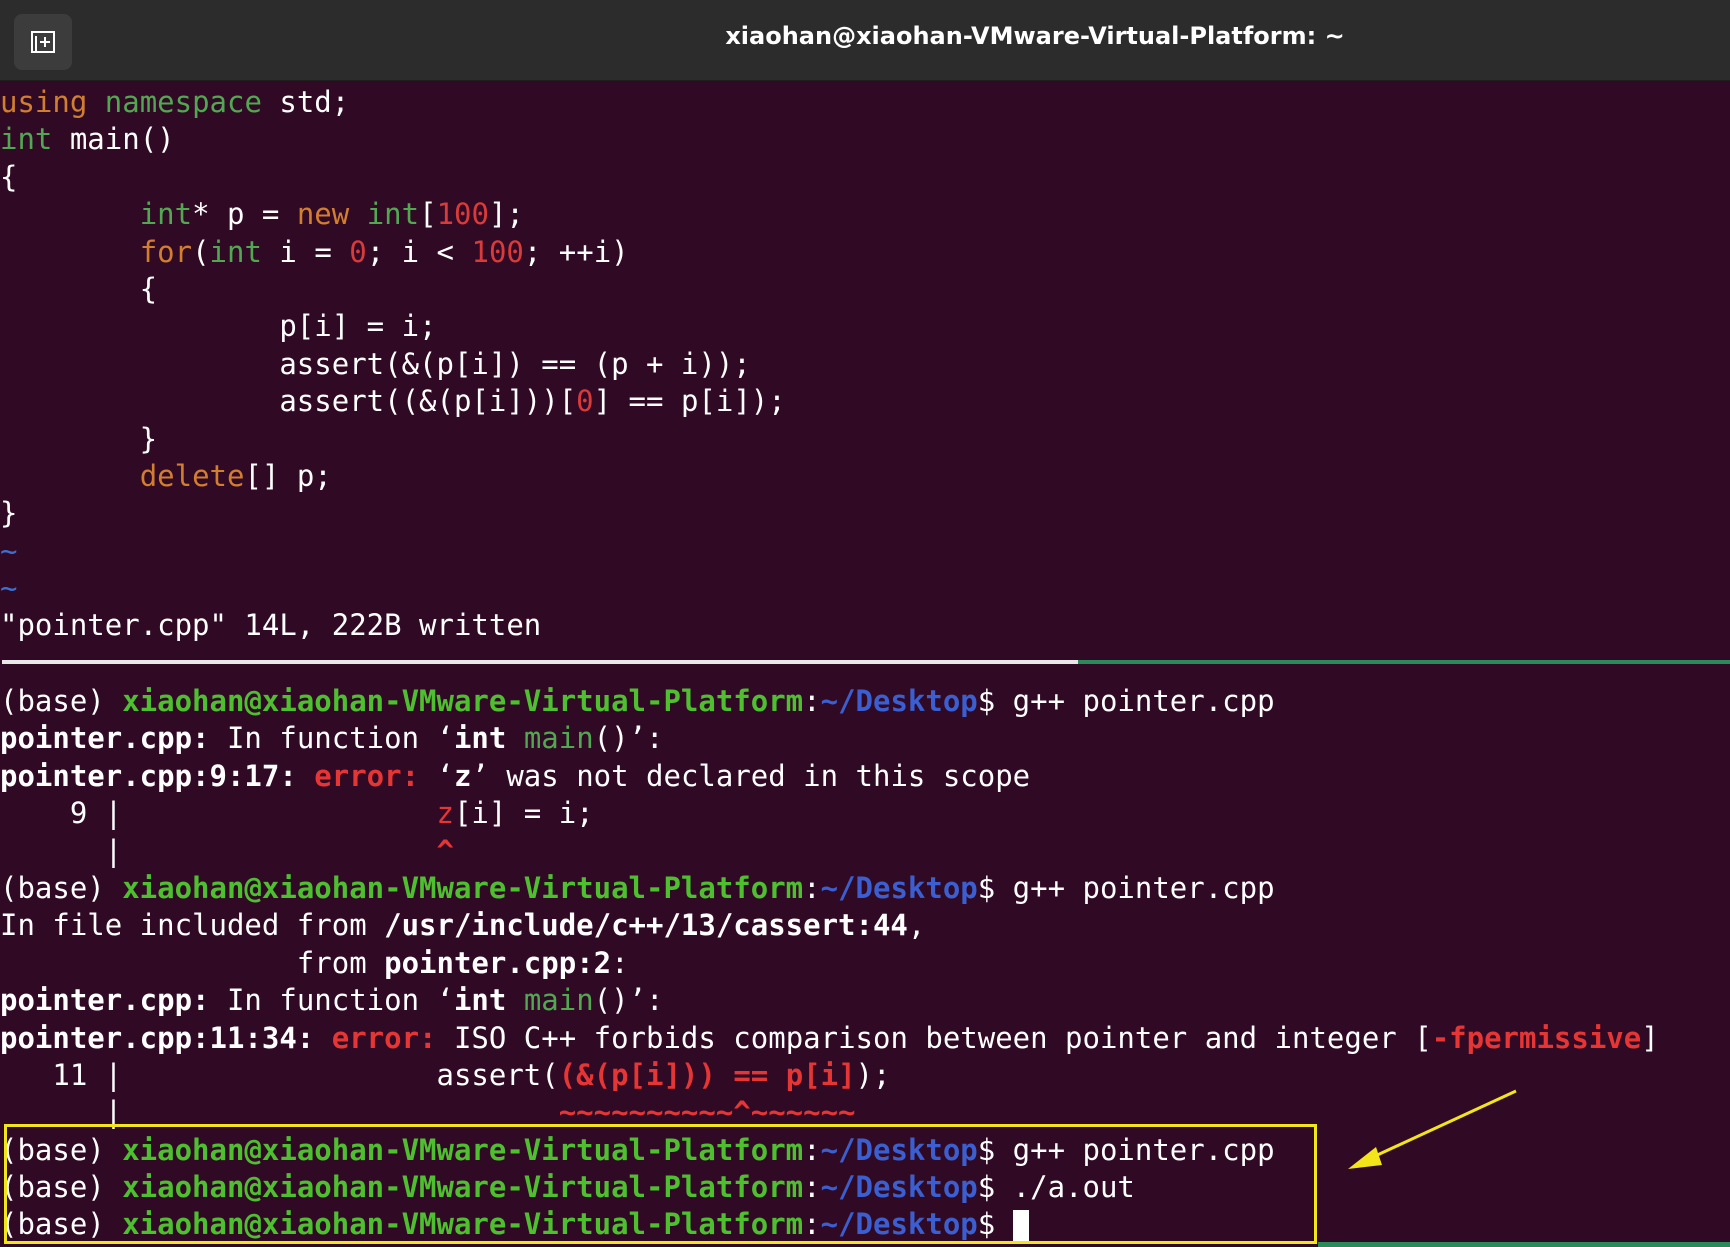 The height and width of the screenshot is (1247, 1730). Describe the element at coordinates (540, 662) in the screenshot. I see `pane-divider` at that location.